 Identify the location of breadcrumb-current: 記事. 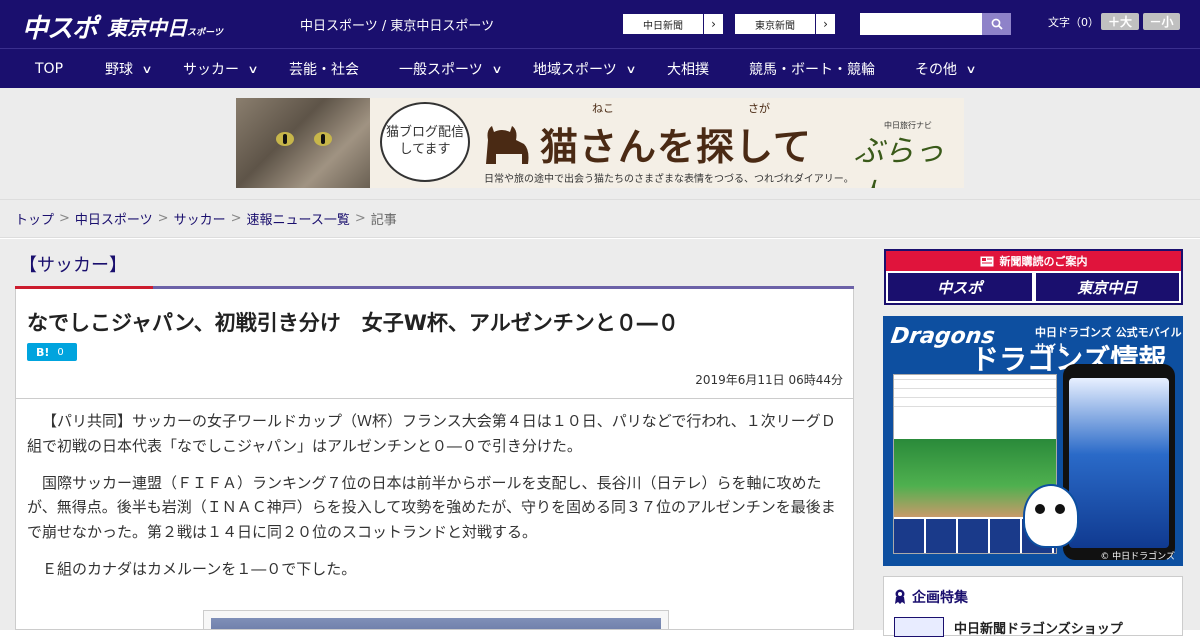
(383, 220).